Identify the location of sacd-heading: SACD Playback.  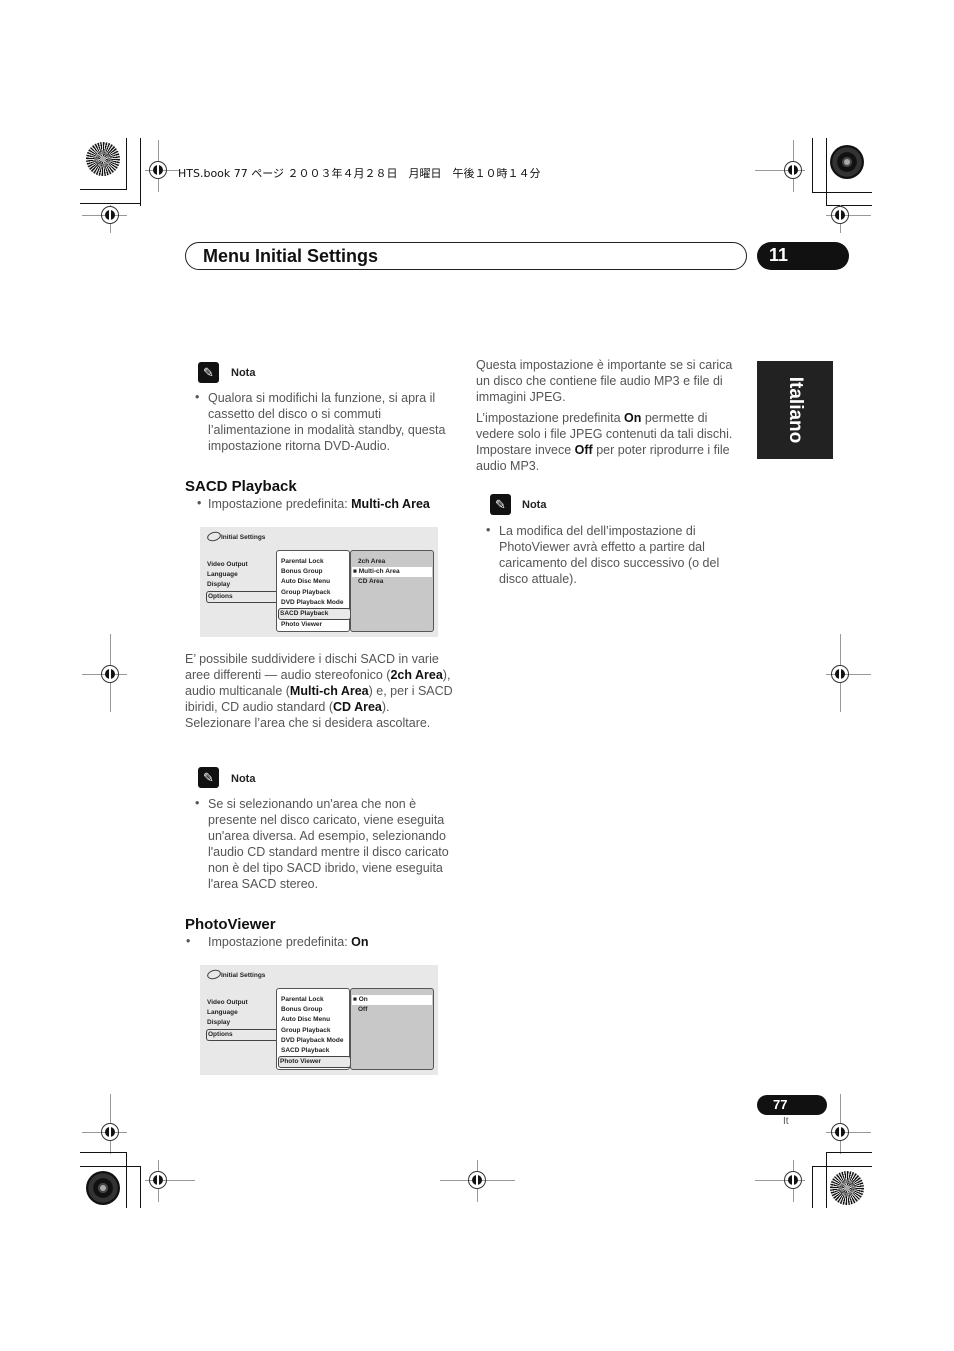
(241, 486).